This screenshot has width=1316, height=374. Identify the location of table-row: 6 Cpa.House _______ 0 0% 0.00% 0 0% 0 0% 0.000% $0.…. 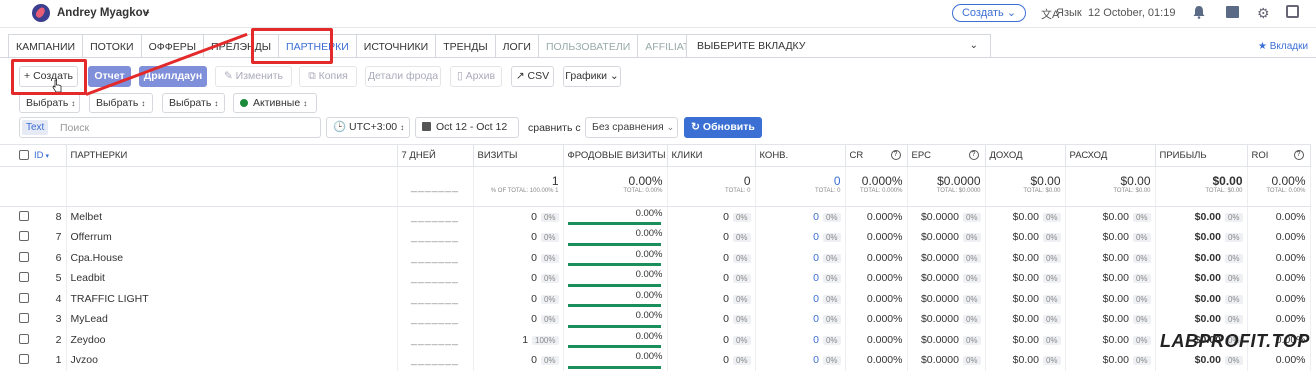
(655, 257).